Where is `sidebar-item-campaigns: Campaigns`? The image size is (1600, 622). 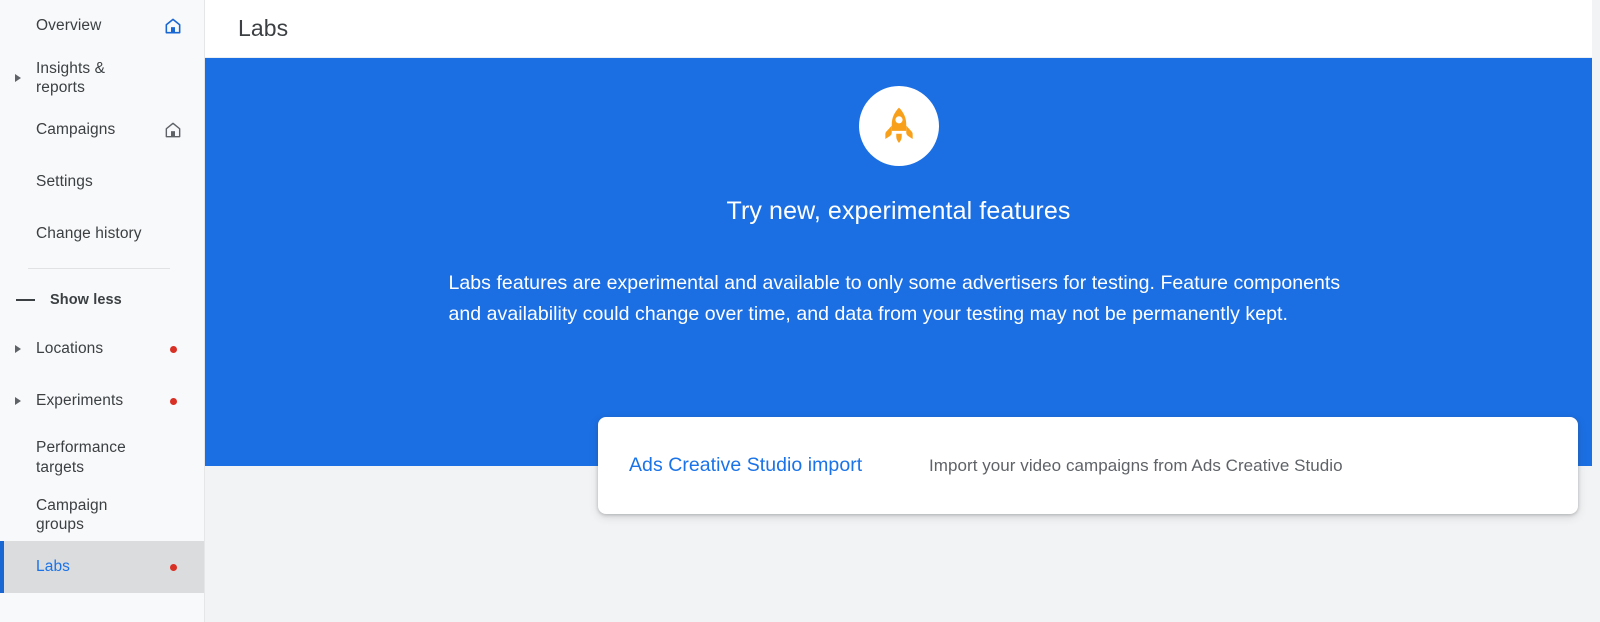 sidebar-item-campaigns: Campaigns is located at coordinates (102, 130).